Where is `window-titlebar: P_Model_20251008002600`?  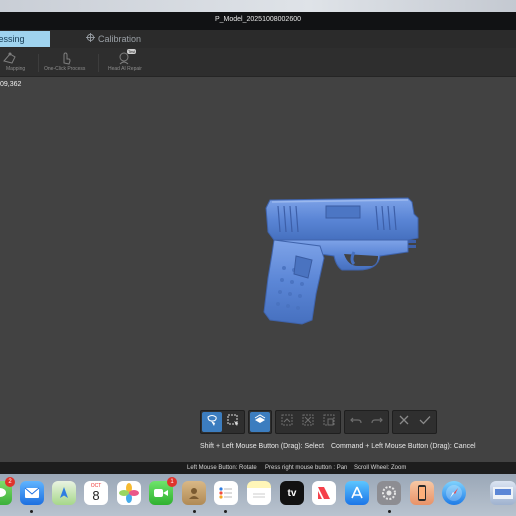
window-titlebar: P_Model_20251008002600 is located at coordinates (258, 21).